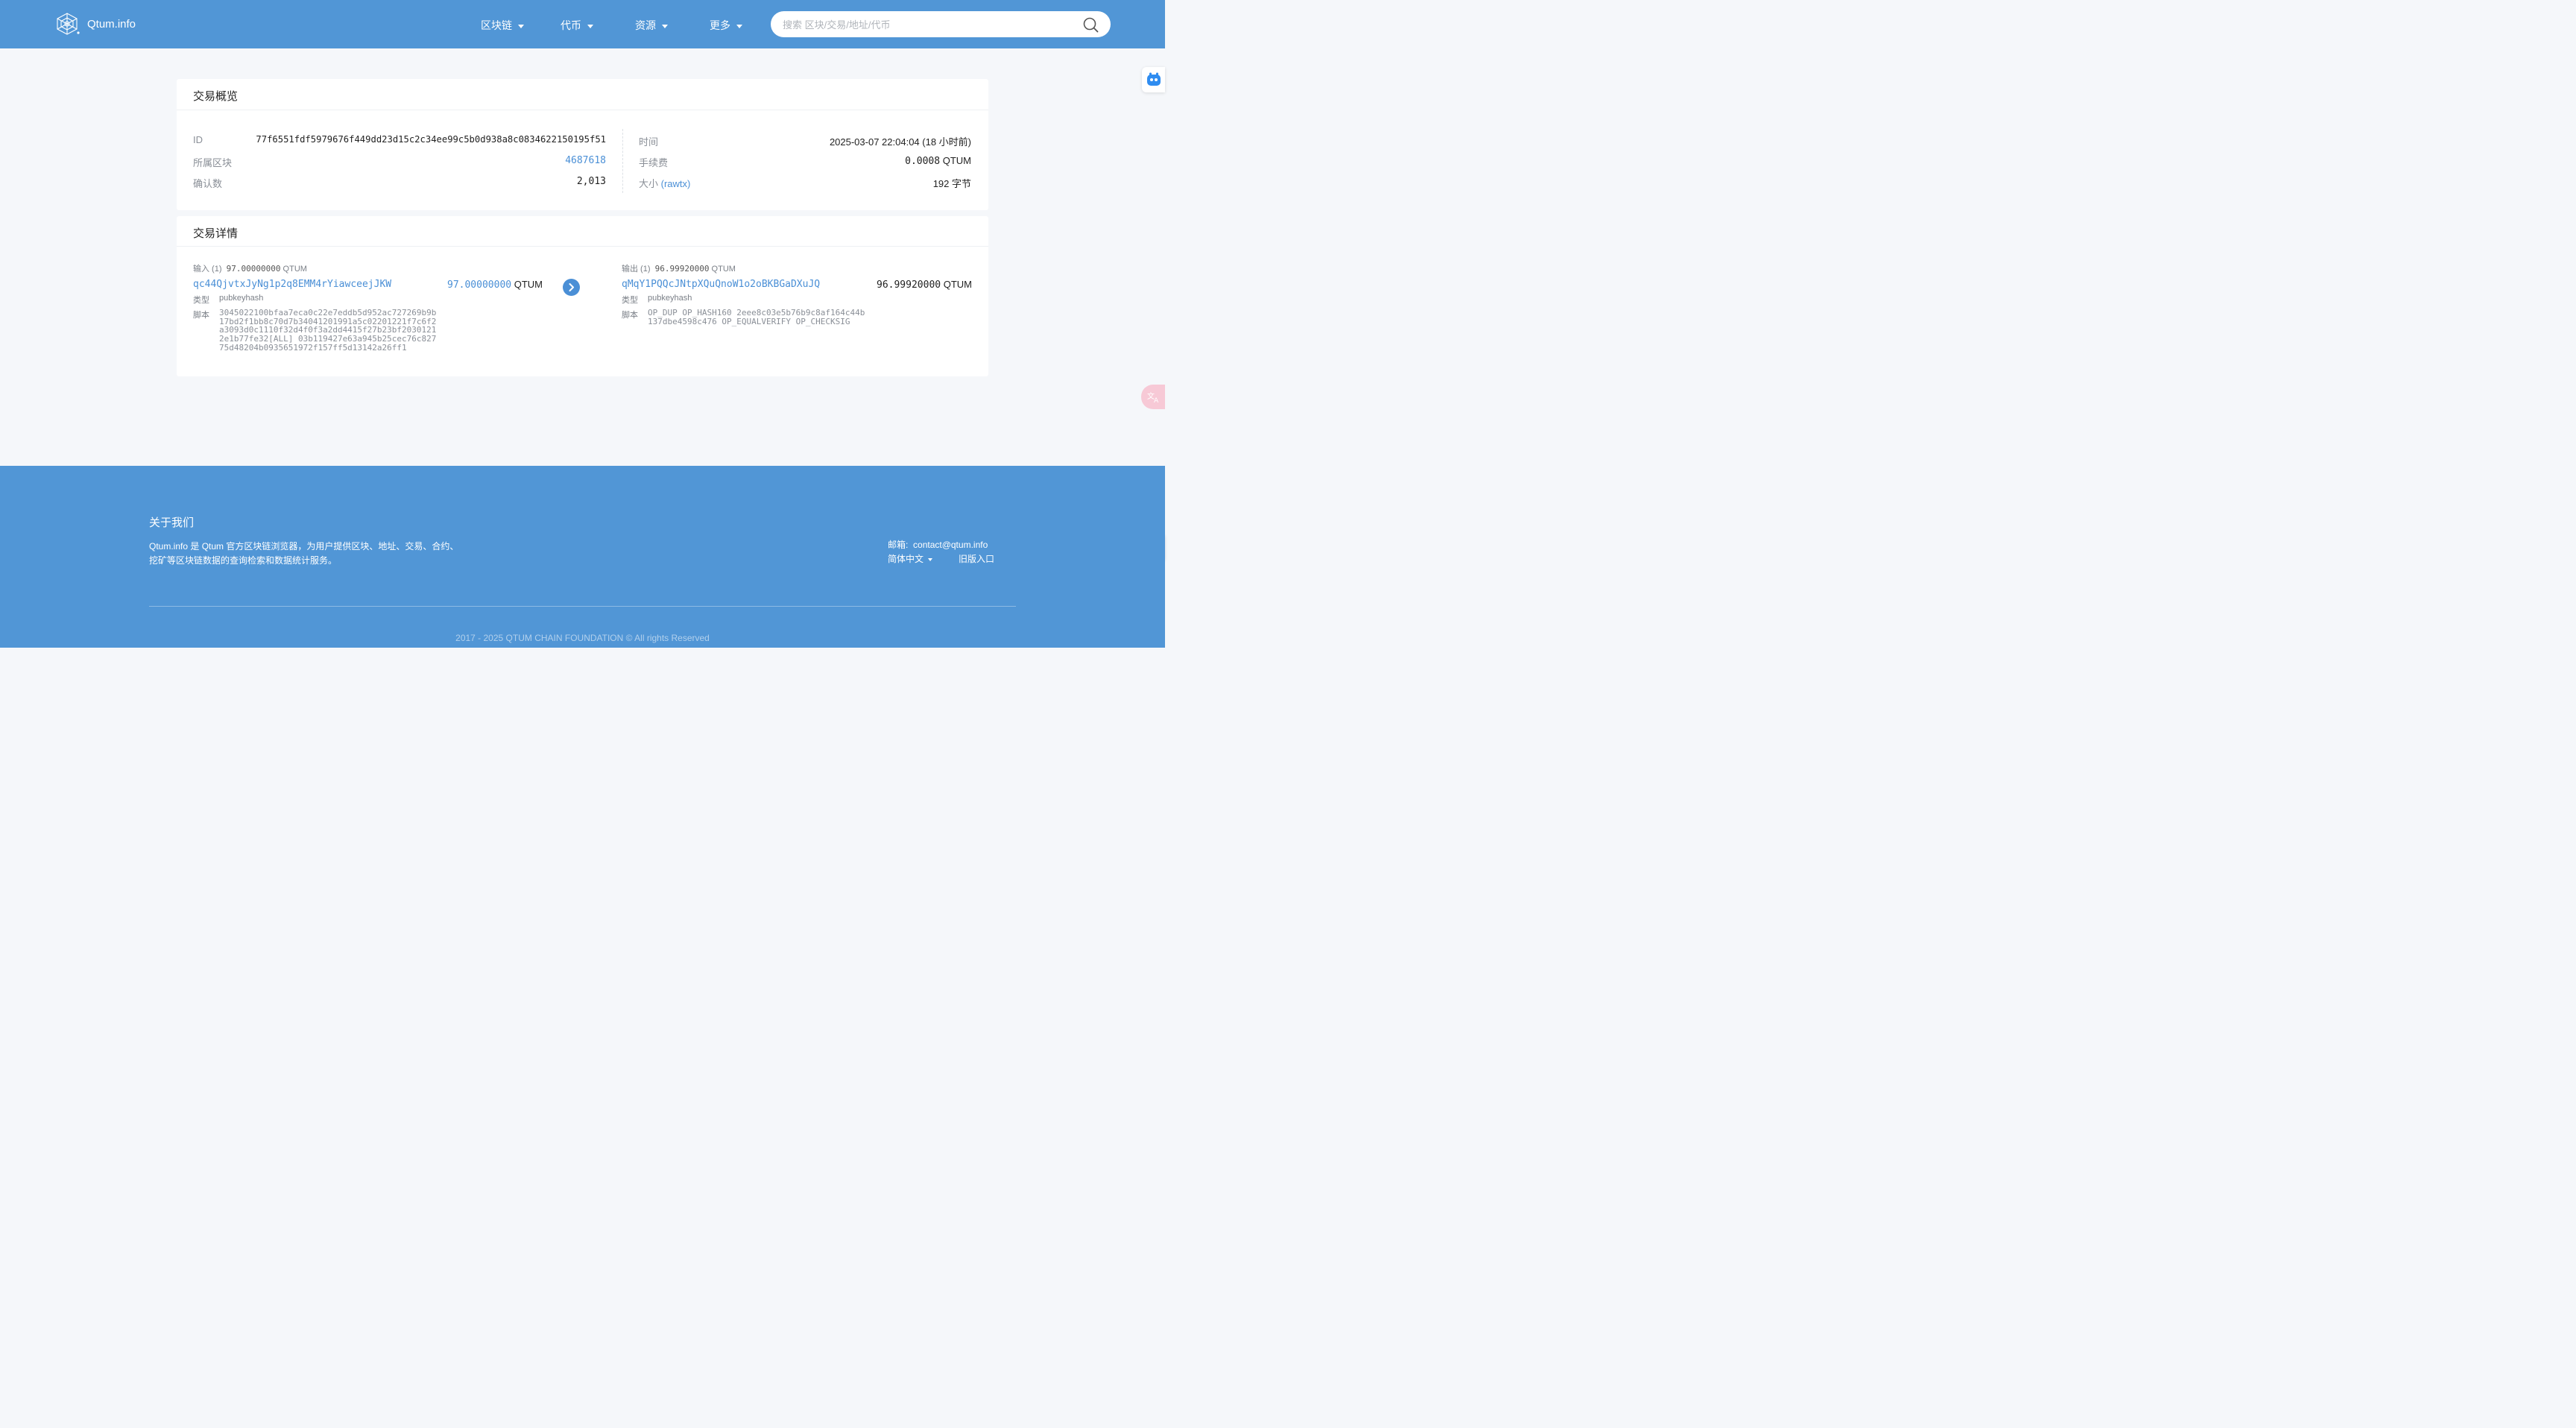 This screenshot has height=1428, width=2576. What do you see at coordinates (241, 298) in the screenshot?
I see `input-type-value: pubkeyhash` at bounding box center [241, 298].